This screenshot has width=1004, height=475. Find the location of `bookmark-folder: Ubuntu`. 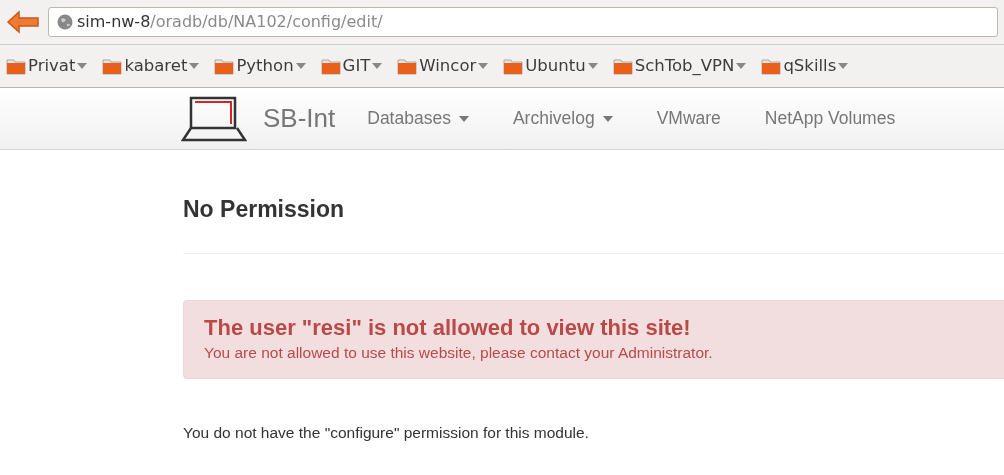

bookmark-folder: Ubuntu is located at coordinates (555, 66).